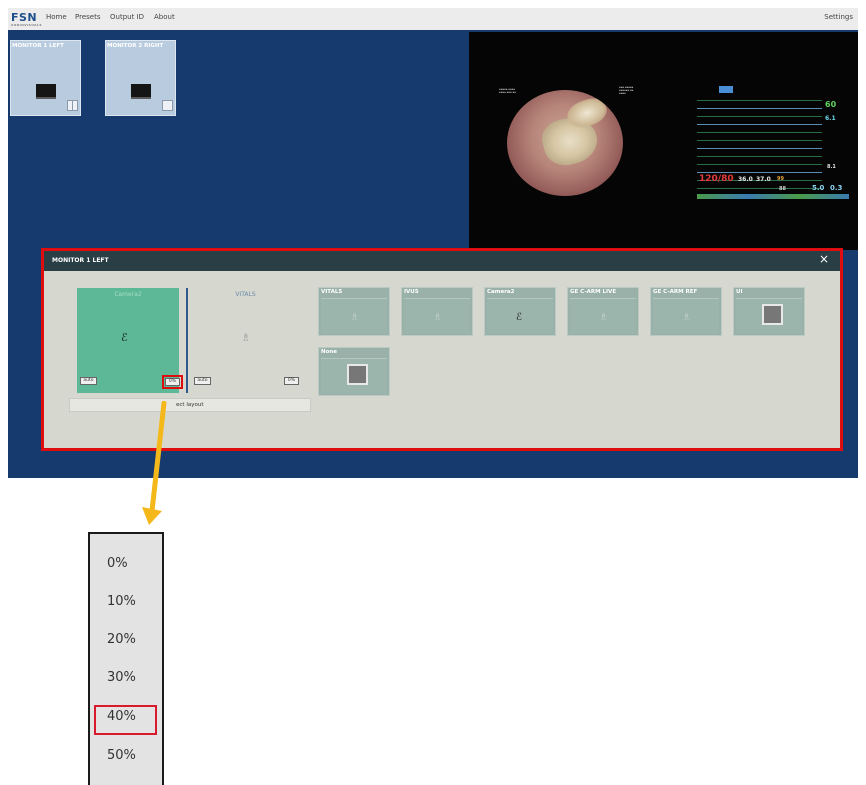 Image resolution: width=866 pixels, height=785 pixels. I want to click on preview-overlay-text: ▪▪▪▪▪ ▪▪▪▪ ▪▪▪▪ ▪▪▪ ▪▪, so click(507, 91).